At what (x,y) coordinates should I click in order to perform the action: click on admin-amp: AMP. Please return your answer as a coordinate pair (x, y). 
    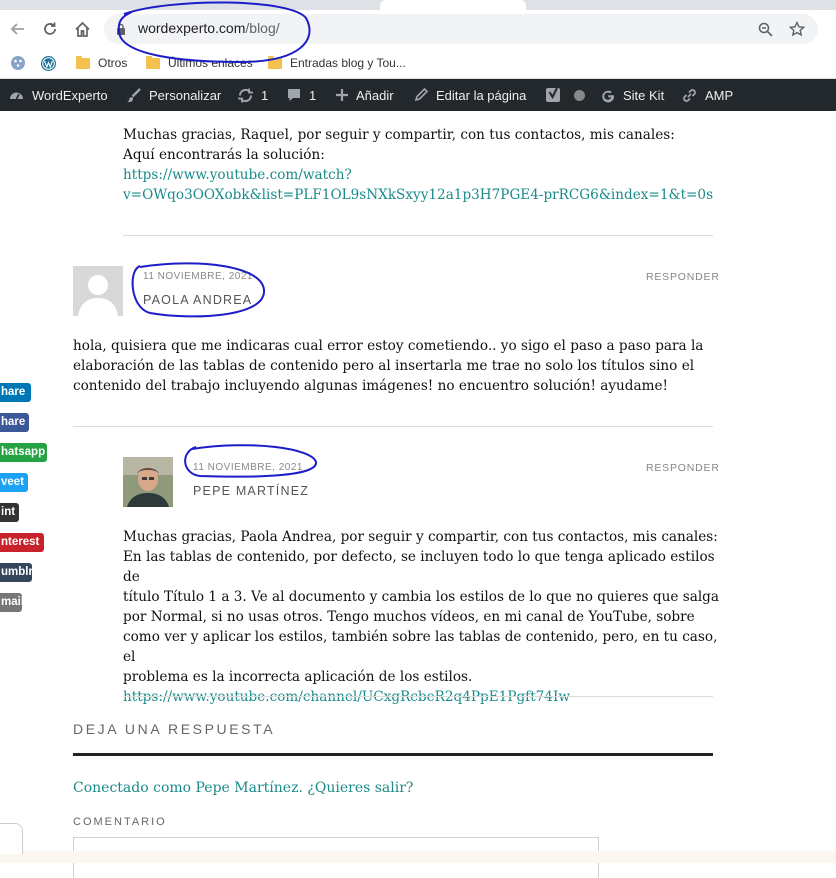
    Looking at the image, I should click on (707, 95).